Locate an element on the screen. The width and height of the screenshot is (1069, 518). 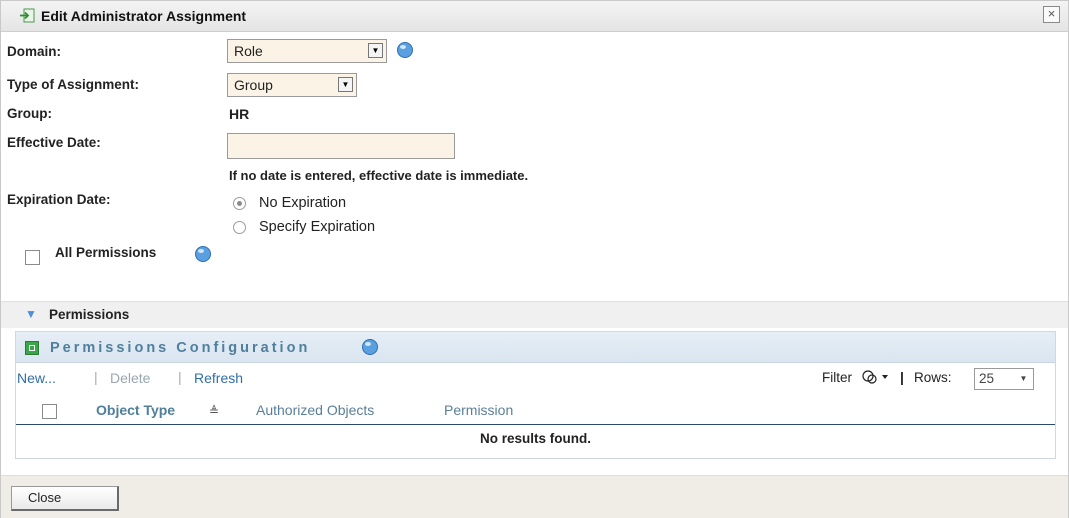
config-icon is located at coordinates (32, 348).